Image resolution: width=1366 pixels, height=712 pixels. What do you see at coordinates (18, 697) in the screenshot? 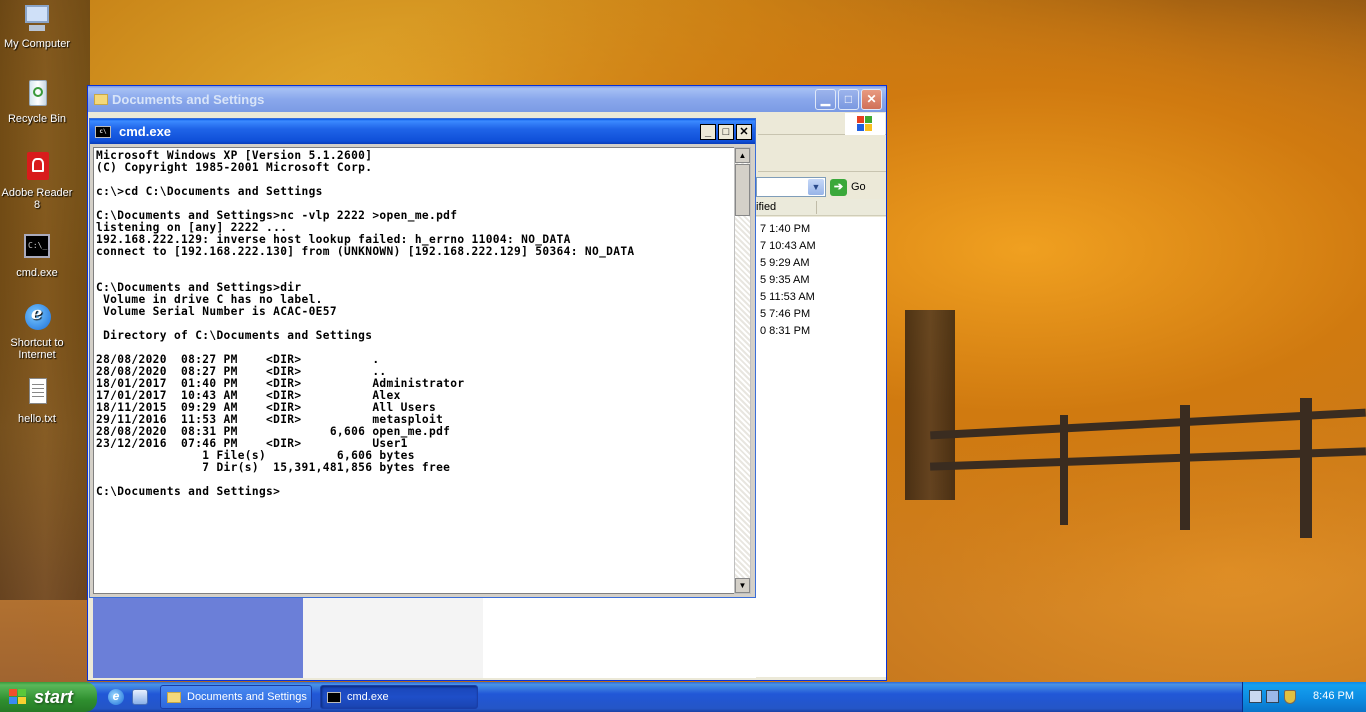
I see `windows-flag-icon` at bounding box center [18, 697].